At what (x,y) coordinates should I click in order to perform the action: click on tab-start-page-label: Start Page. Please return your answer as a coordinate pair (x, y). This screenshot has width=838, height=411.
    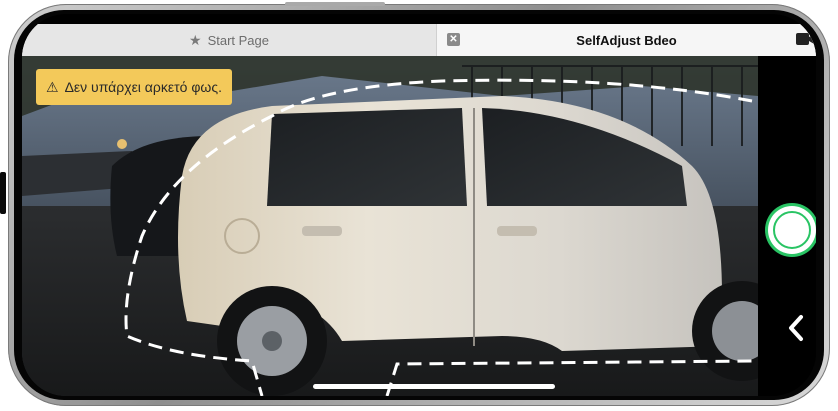
    Looking at the image, I should click on (238, 40).